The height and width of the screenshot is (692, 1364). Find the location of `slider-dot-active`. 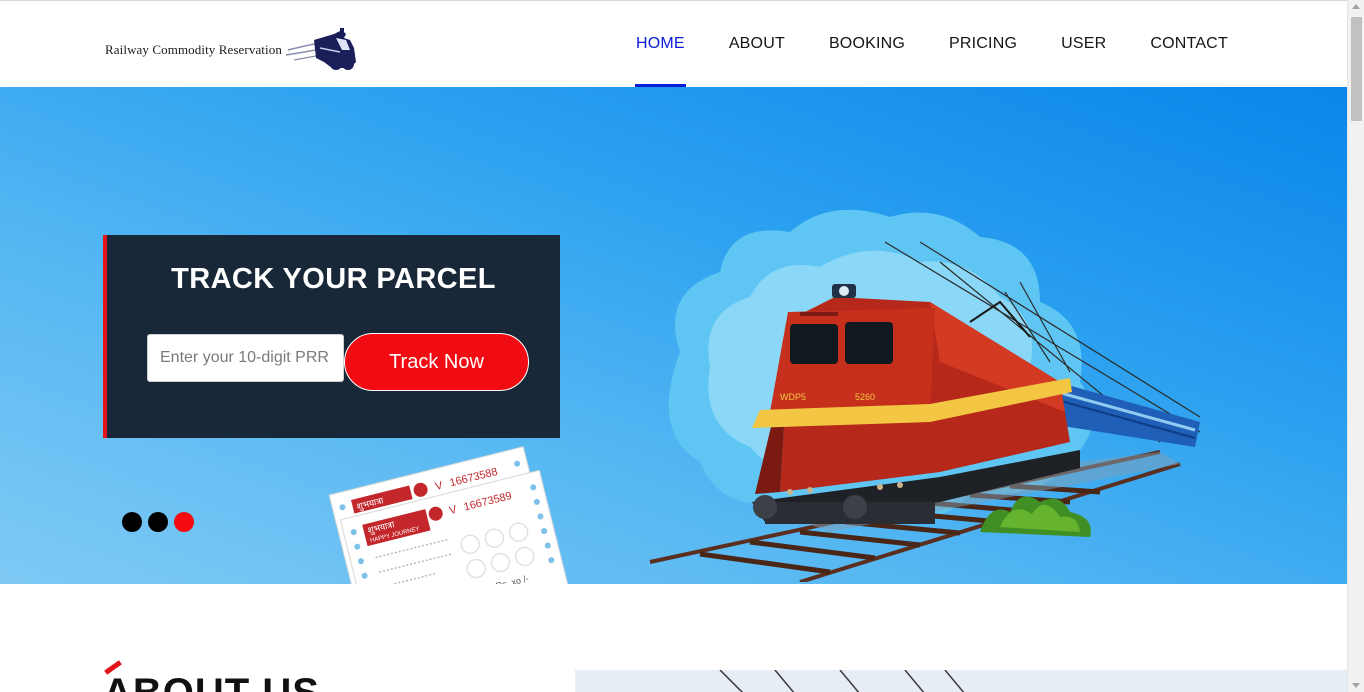

slider-dot-active is located at coordinates (184, 522).